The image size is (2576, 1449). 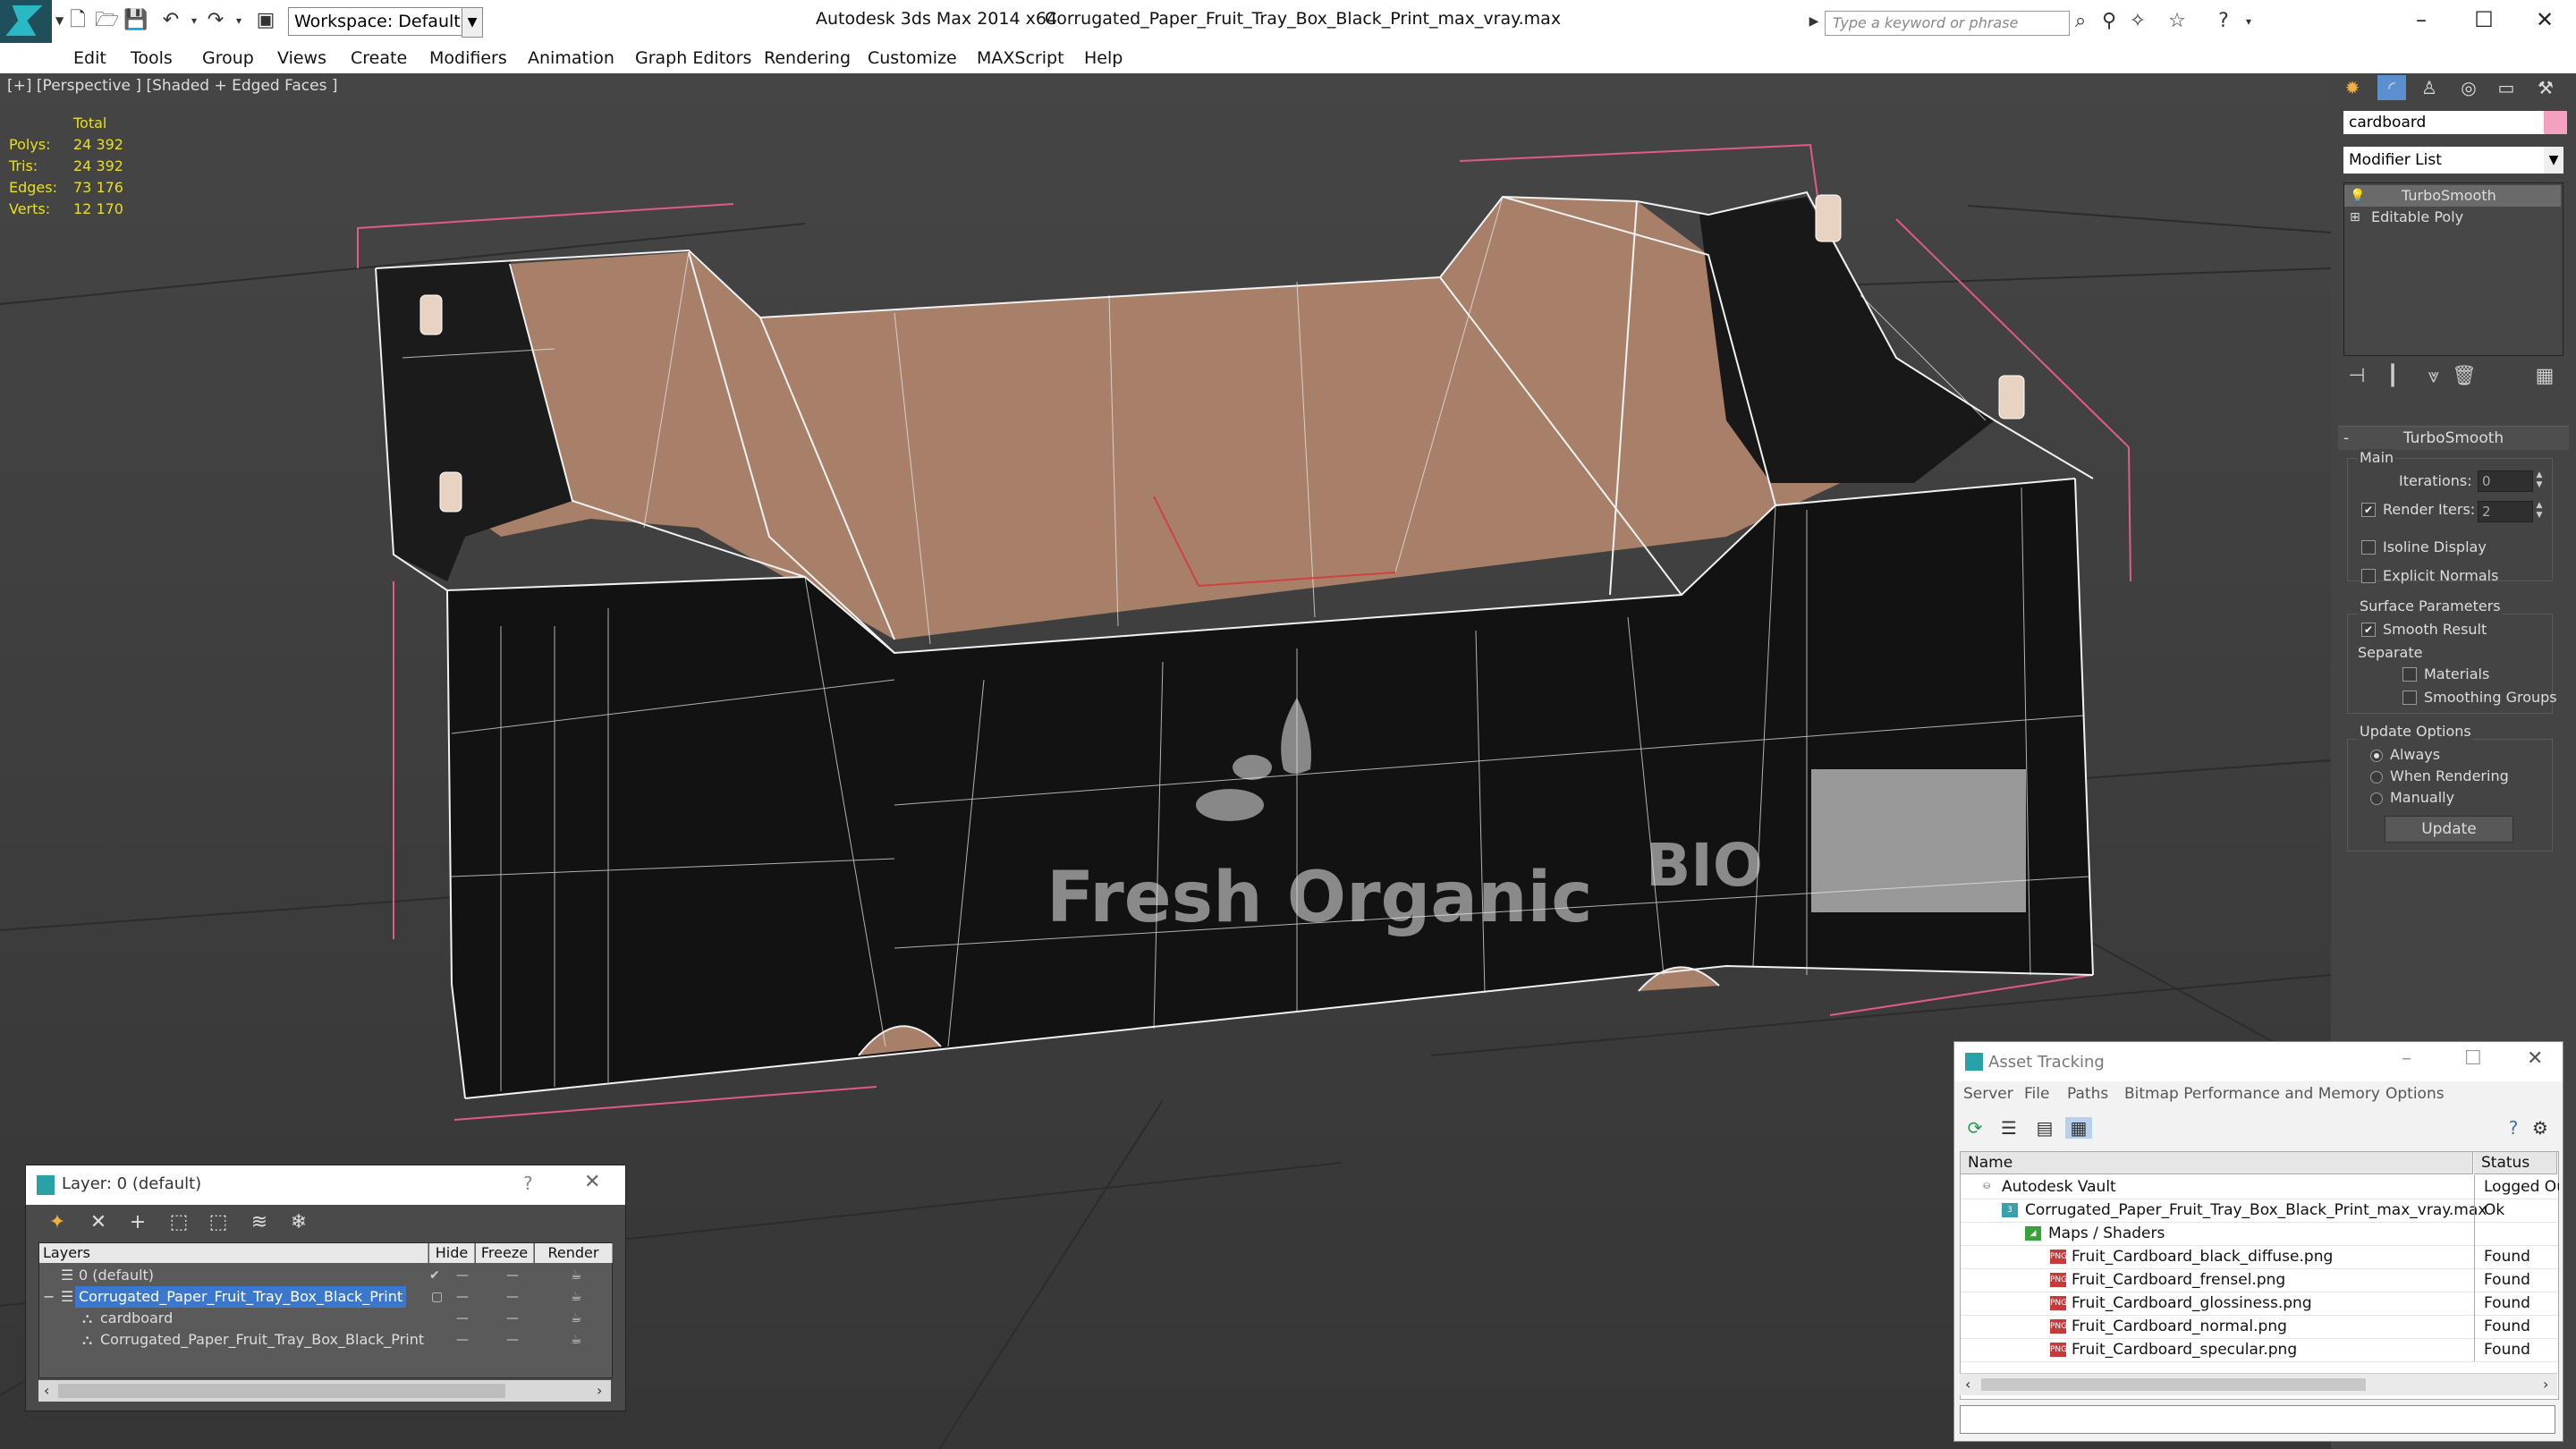 What do you see at coordinates (2445, 160) in the screenshot?
I see `modifier-list-select: Modifier List` at bounding box center [2445, 160].